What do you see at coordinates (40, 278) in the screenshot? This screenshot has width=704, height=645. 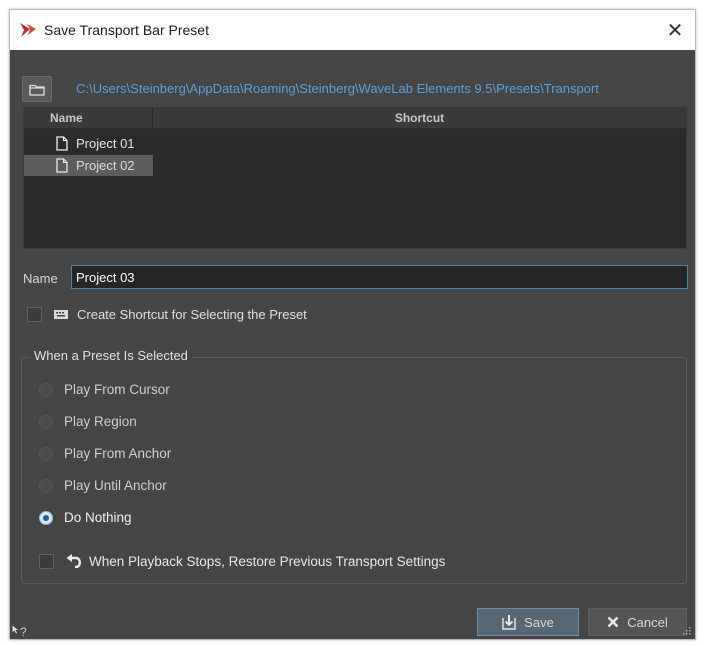 I see `name-field-label: Name` at bounding box center [40, 278].